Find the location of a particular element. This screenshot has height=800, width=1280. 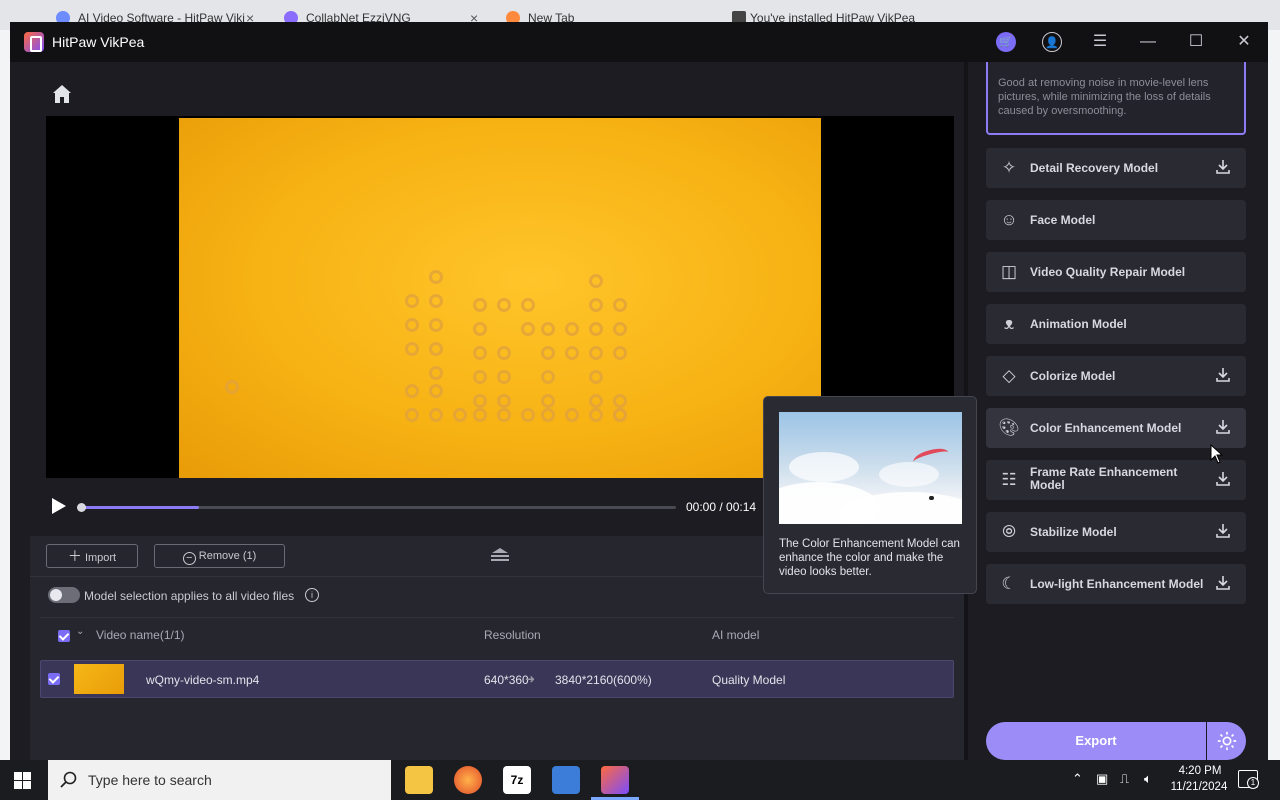

model-colorize: ◇ Colorize Model is located at coordinates (1116, 376).